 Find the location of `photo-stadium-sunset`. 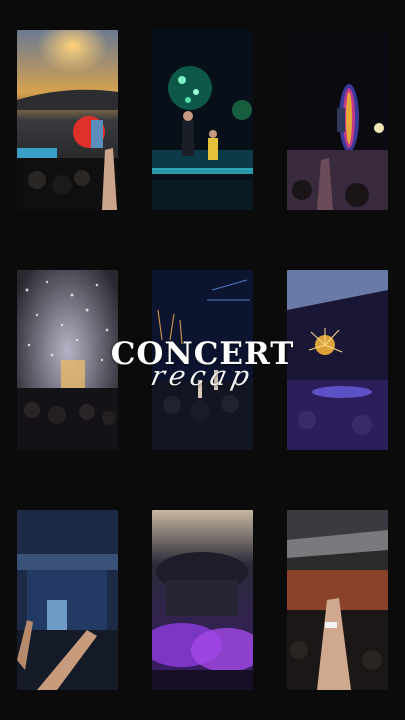

photo-stadium-sunset is located at coordinates (67, 120).